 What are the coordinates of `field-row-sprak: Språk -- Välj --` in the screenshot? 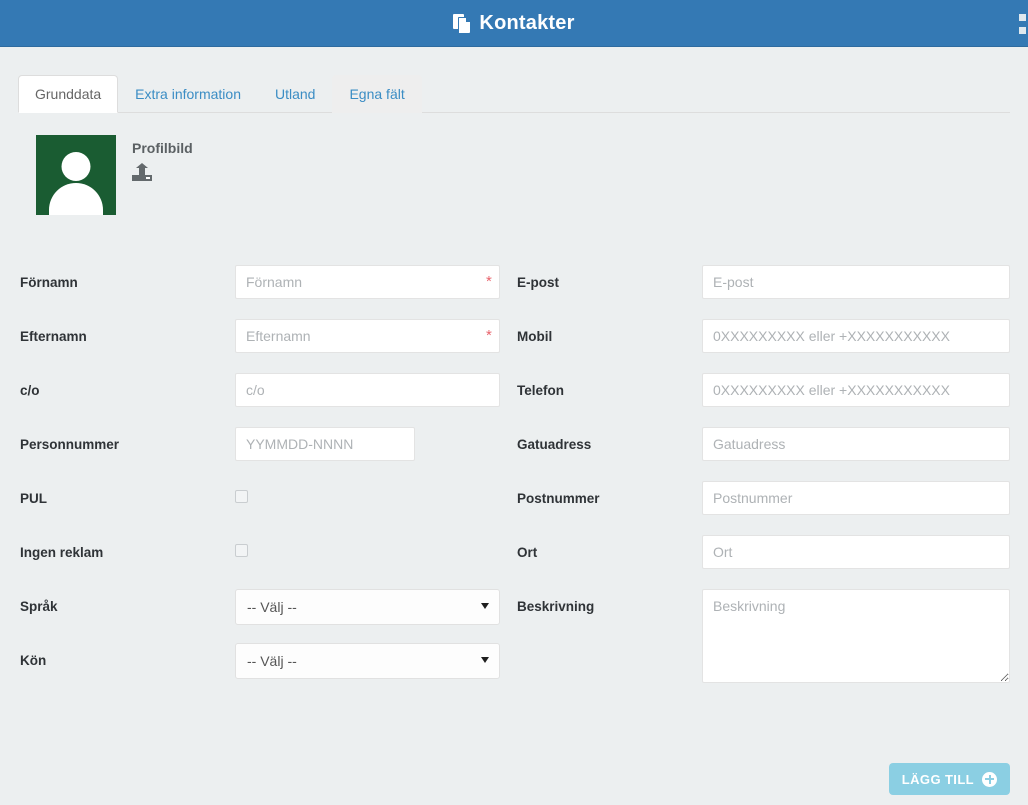 It's located at (262, 608).